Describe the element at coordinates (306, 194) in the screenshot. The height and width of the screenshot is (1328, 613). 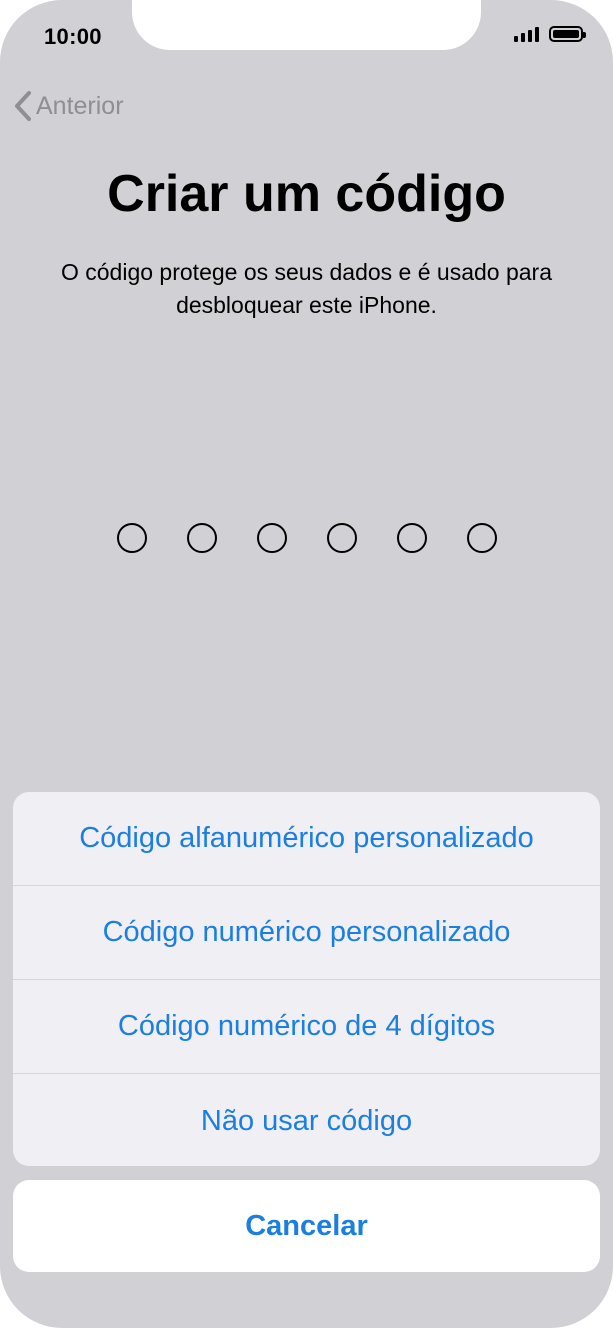
I see `page-title: Criar um código` at that location.